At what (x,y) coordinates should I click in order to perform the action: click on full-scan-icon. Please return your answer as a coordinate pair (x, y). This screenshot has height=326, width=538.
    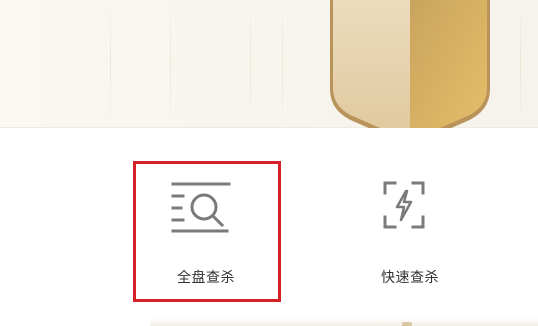
    Looking at the image, I should click on (201, 206).